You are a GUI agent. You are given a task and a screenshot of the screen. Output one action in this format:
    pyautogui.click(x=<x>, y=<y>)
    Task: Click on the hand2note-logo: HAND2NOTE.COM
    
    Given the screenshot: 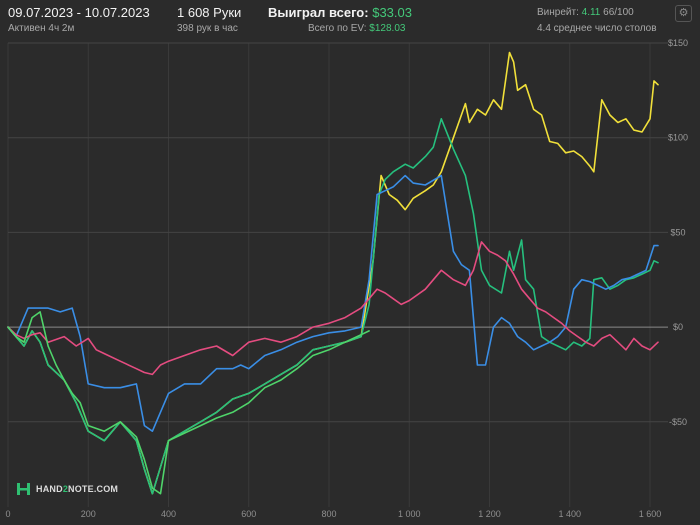 What is the action you would take?
    pyautogui.click(x=67, y=489)
    